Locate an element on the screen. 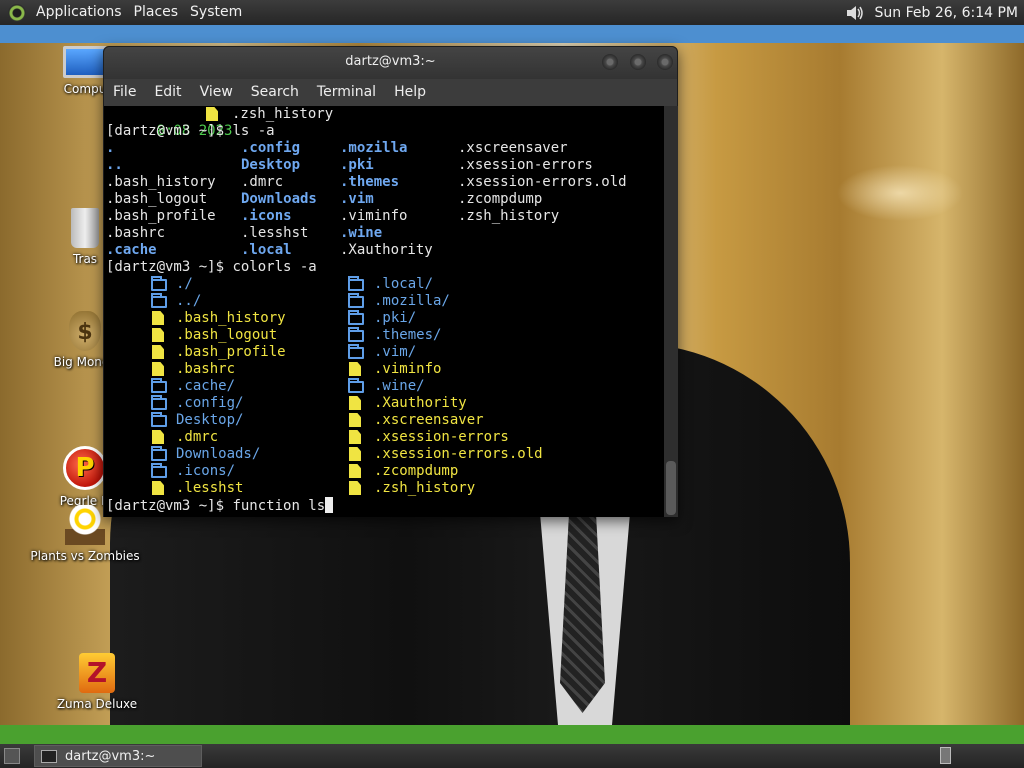 Image resolution: width=1024 pixels, height=768 pixels. window-titlebar: dartz@vm3:~ is located at coordinates (390, 63).